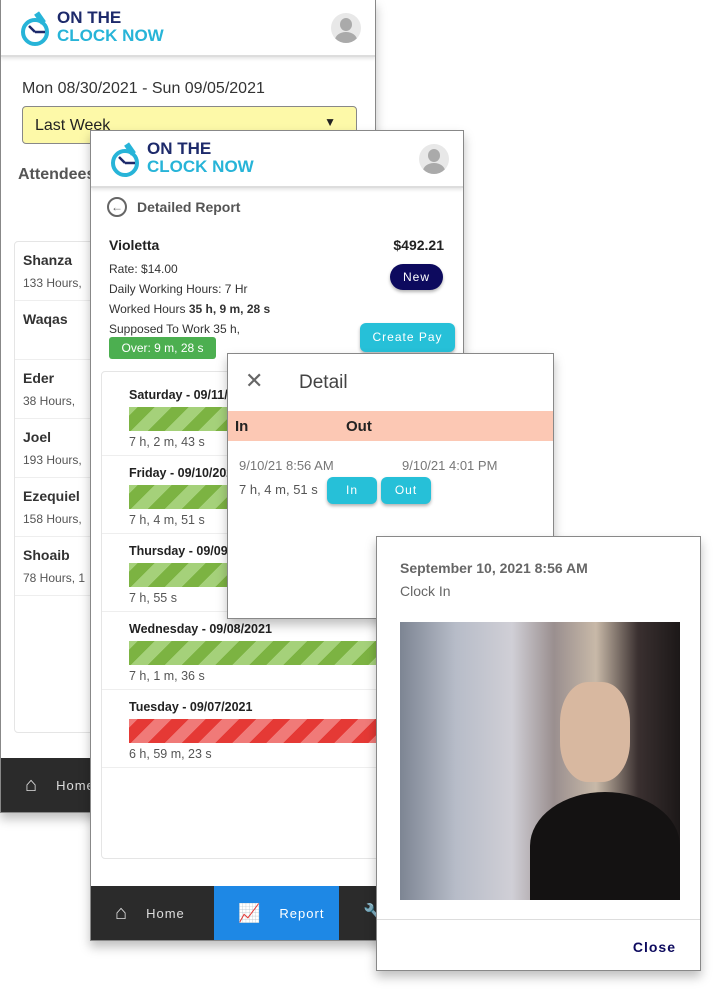 The image size is (720, 990). I want to click on photo-datetime: September 10, 2021 8:56 AM, so click(494, 568).